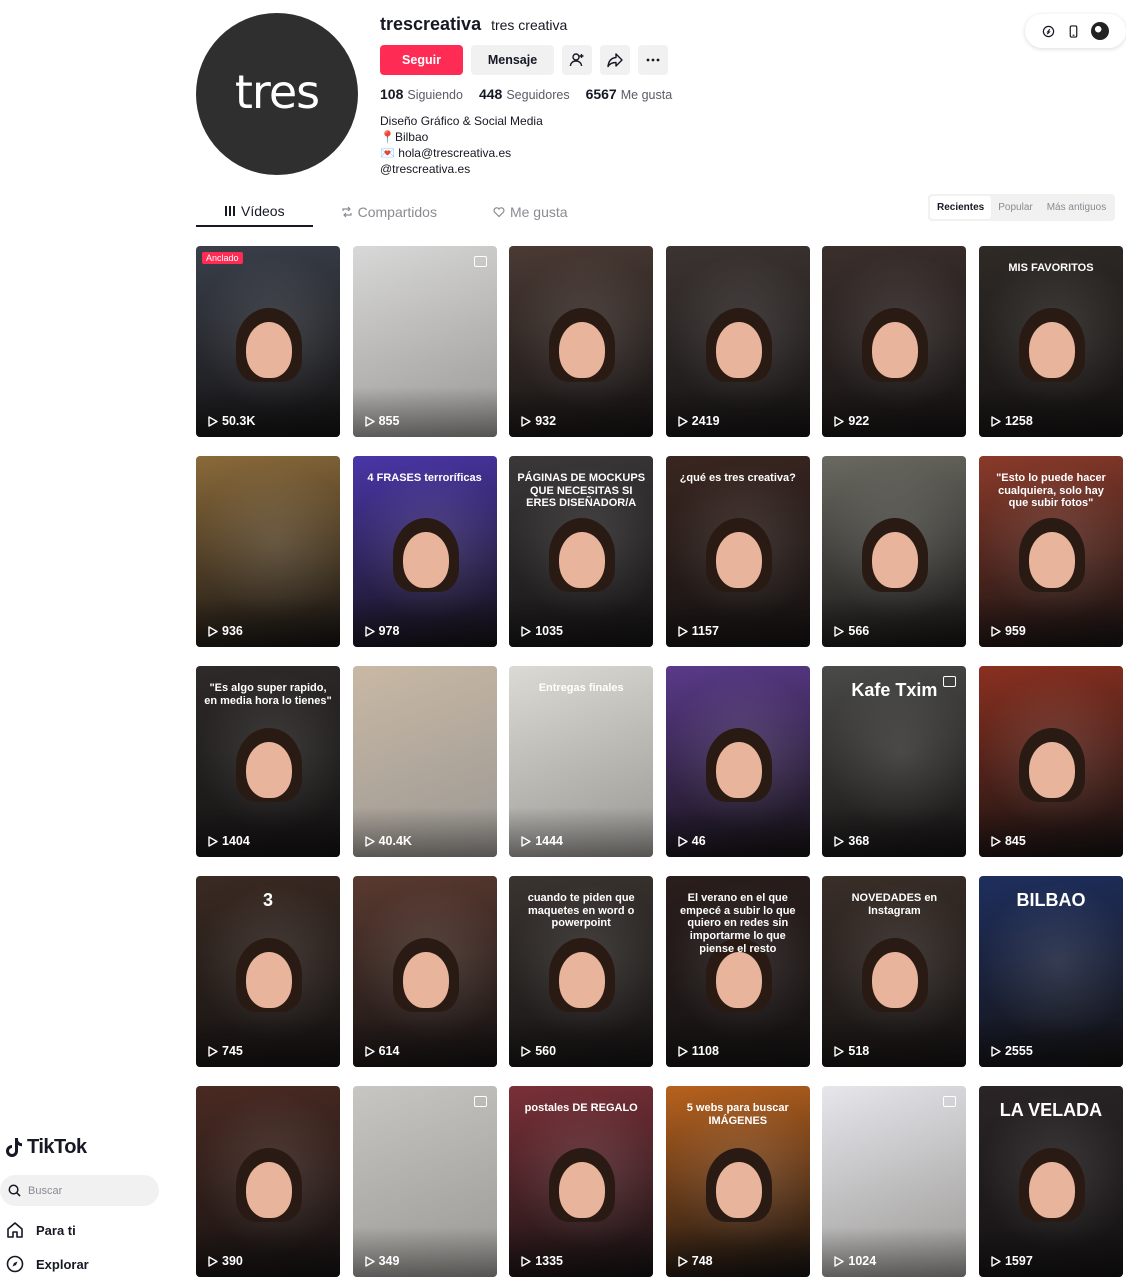  Describe the element at coordinates (389, 211) in the screenshot. I see `tab-shared: Compartidos` at that location.